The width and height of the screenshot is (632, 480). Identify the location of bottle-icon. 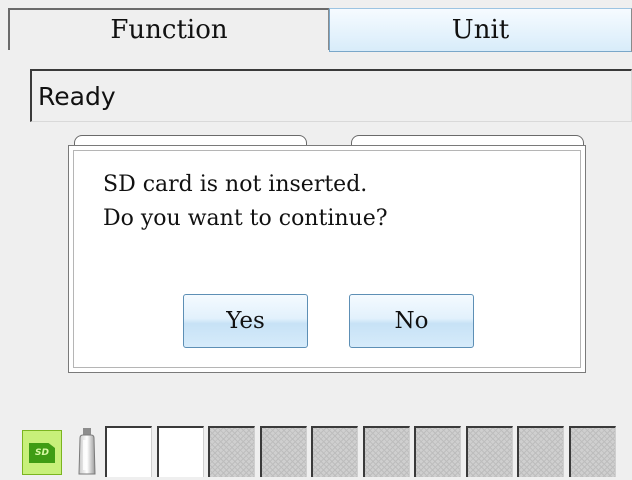
(87, 449).